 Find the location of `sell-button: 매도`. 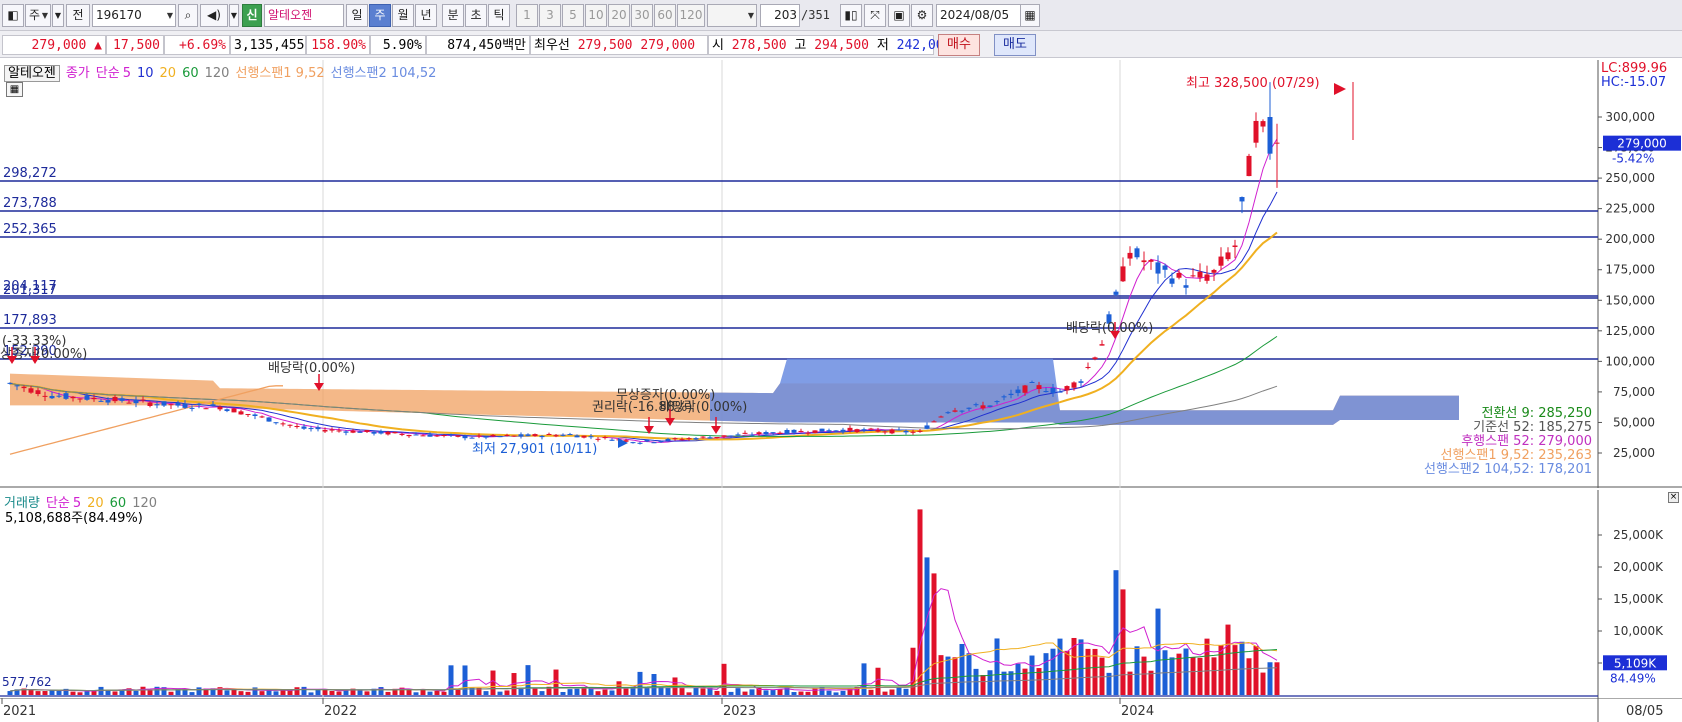

sell-button: 매도 is located at coordinates (1015, 45).